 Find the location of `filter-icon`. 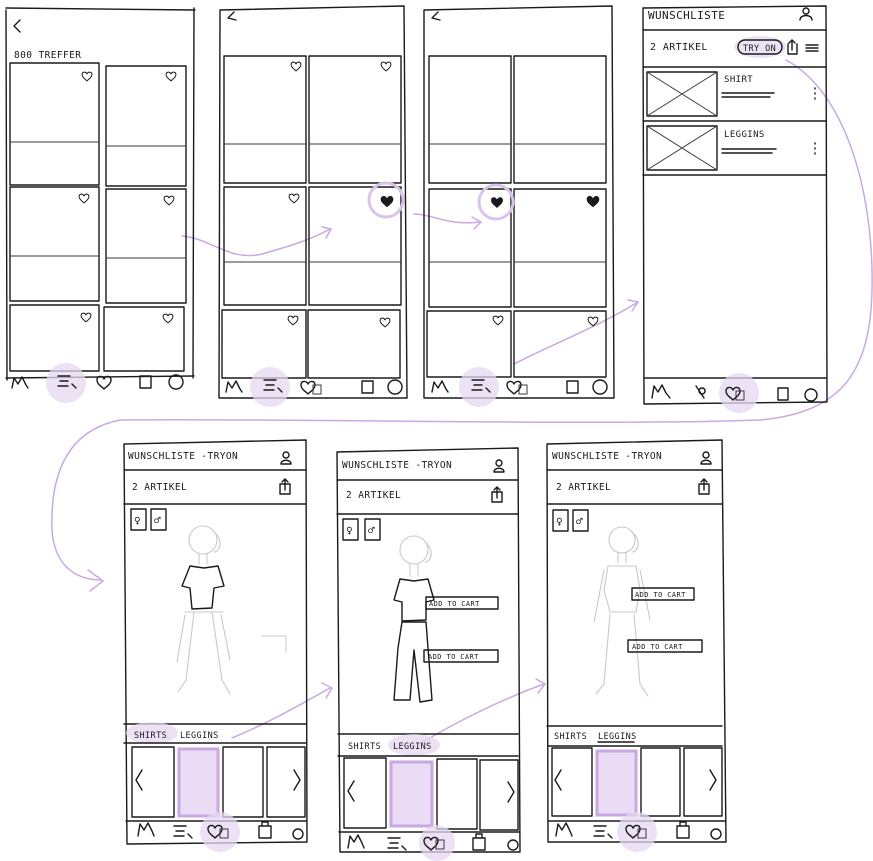

filter-icon is located at coordinates (812, 48).